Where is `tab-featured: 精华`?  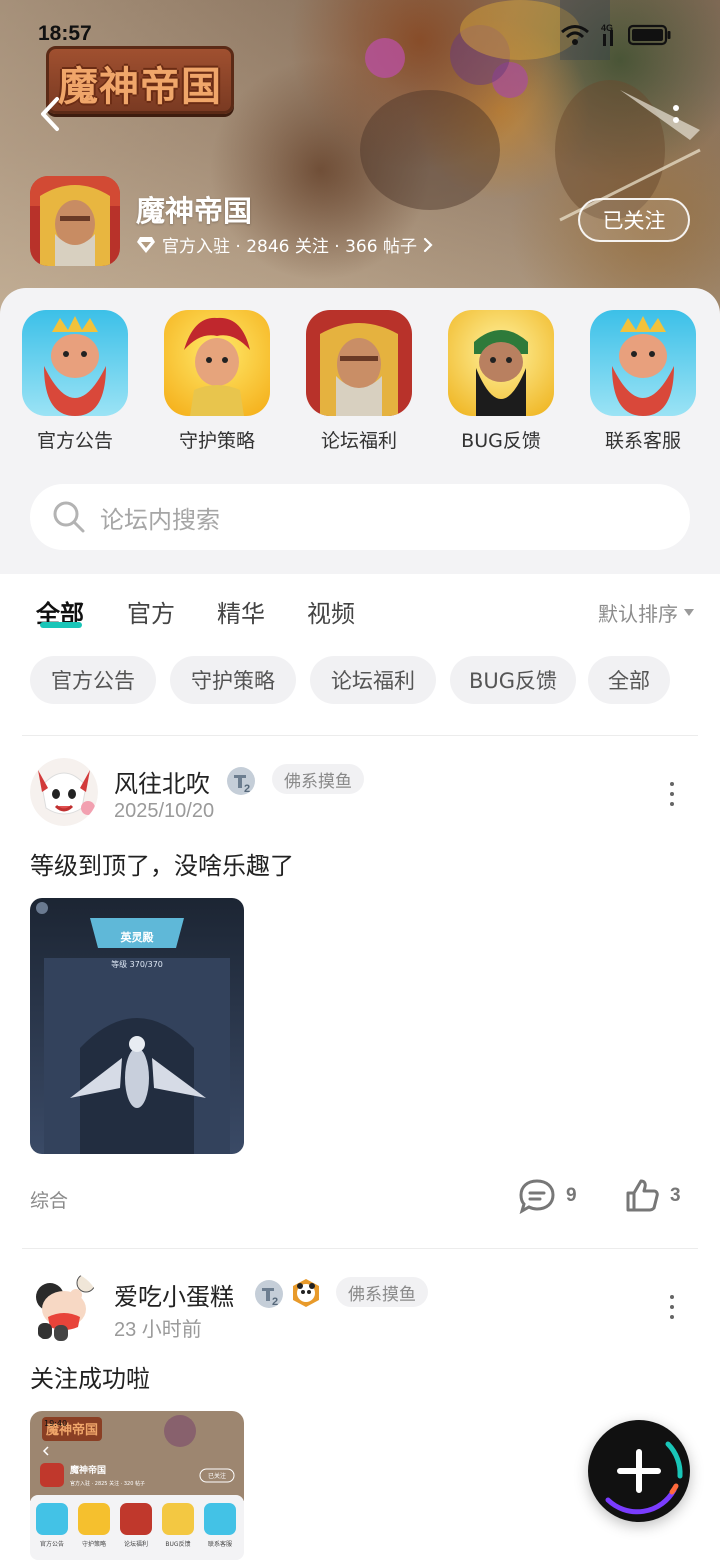
tab-featured: 精华 is located at coordinates (241, 611).